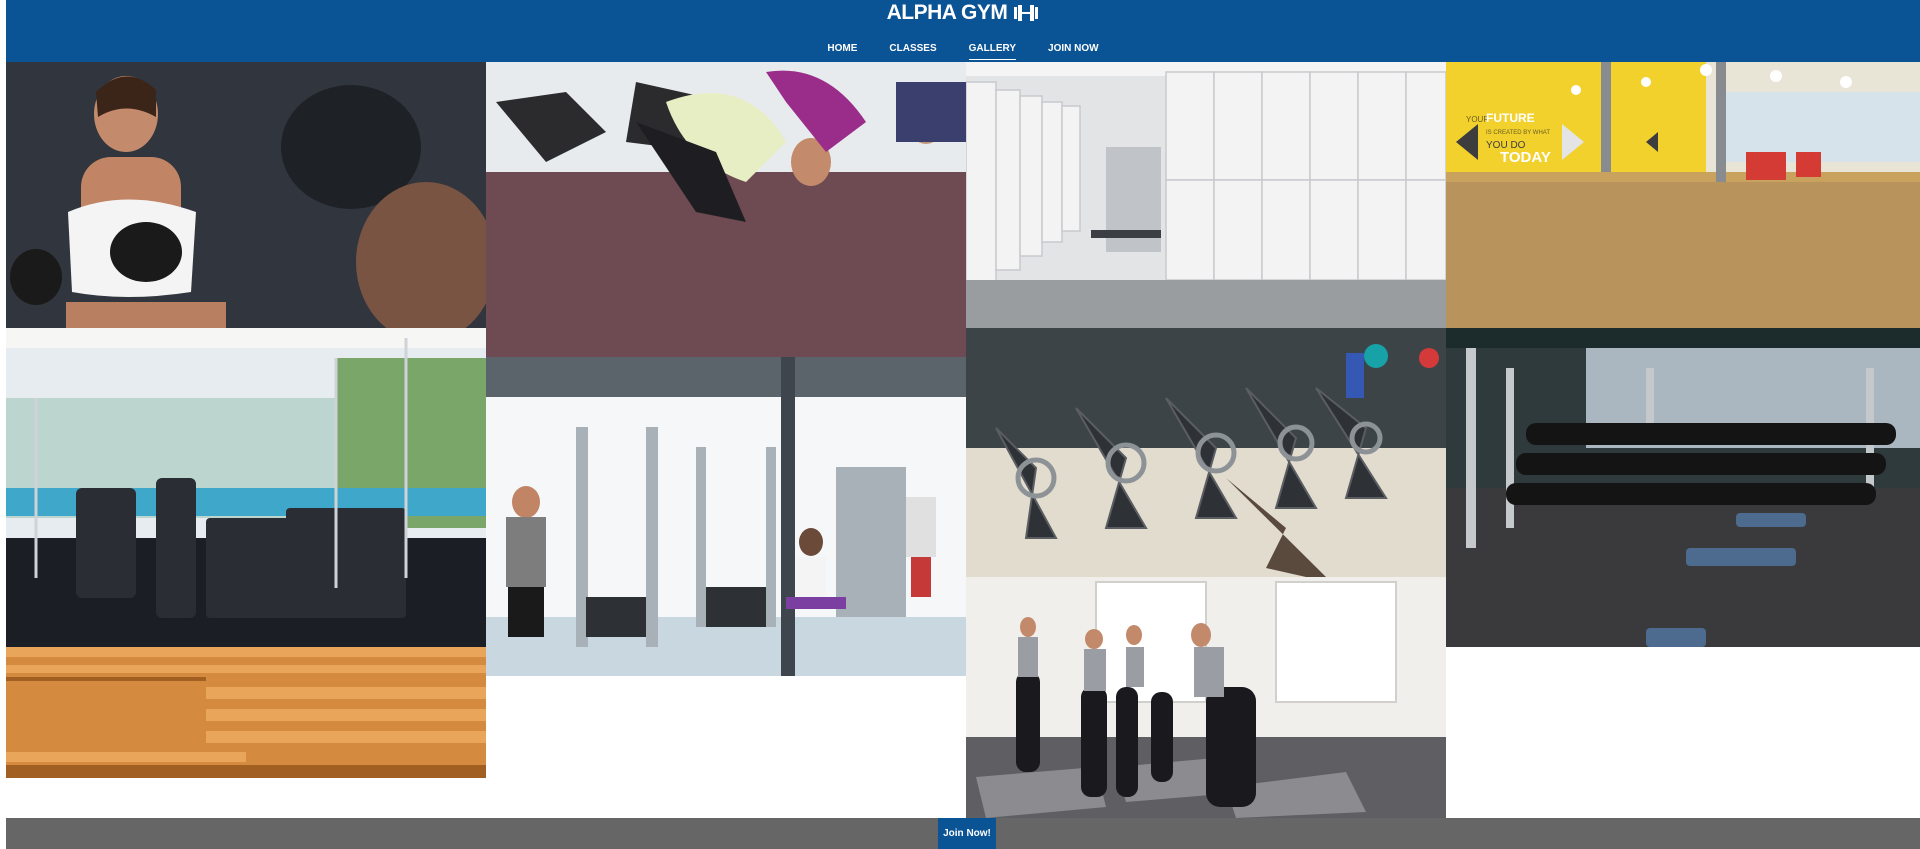  I want to click on group-crawl-exercise-photo, so click(726, 209).